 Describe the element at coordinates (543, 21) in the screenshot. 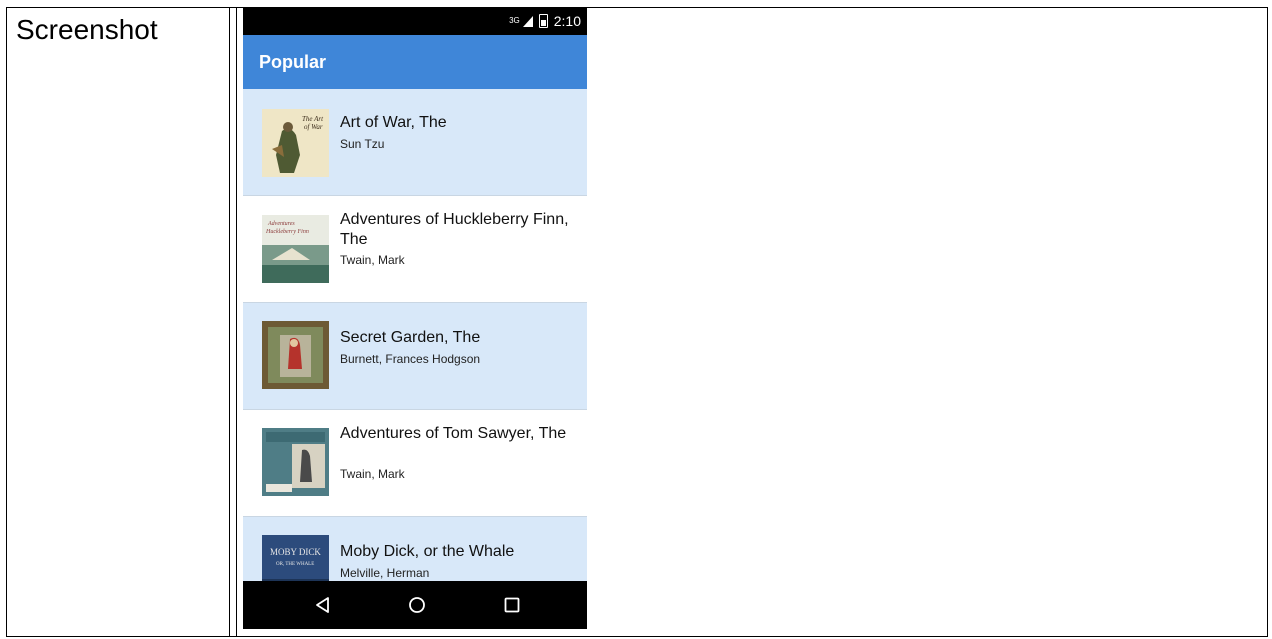

I see `battery-icon` at that location.